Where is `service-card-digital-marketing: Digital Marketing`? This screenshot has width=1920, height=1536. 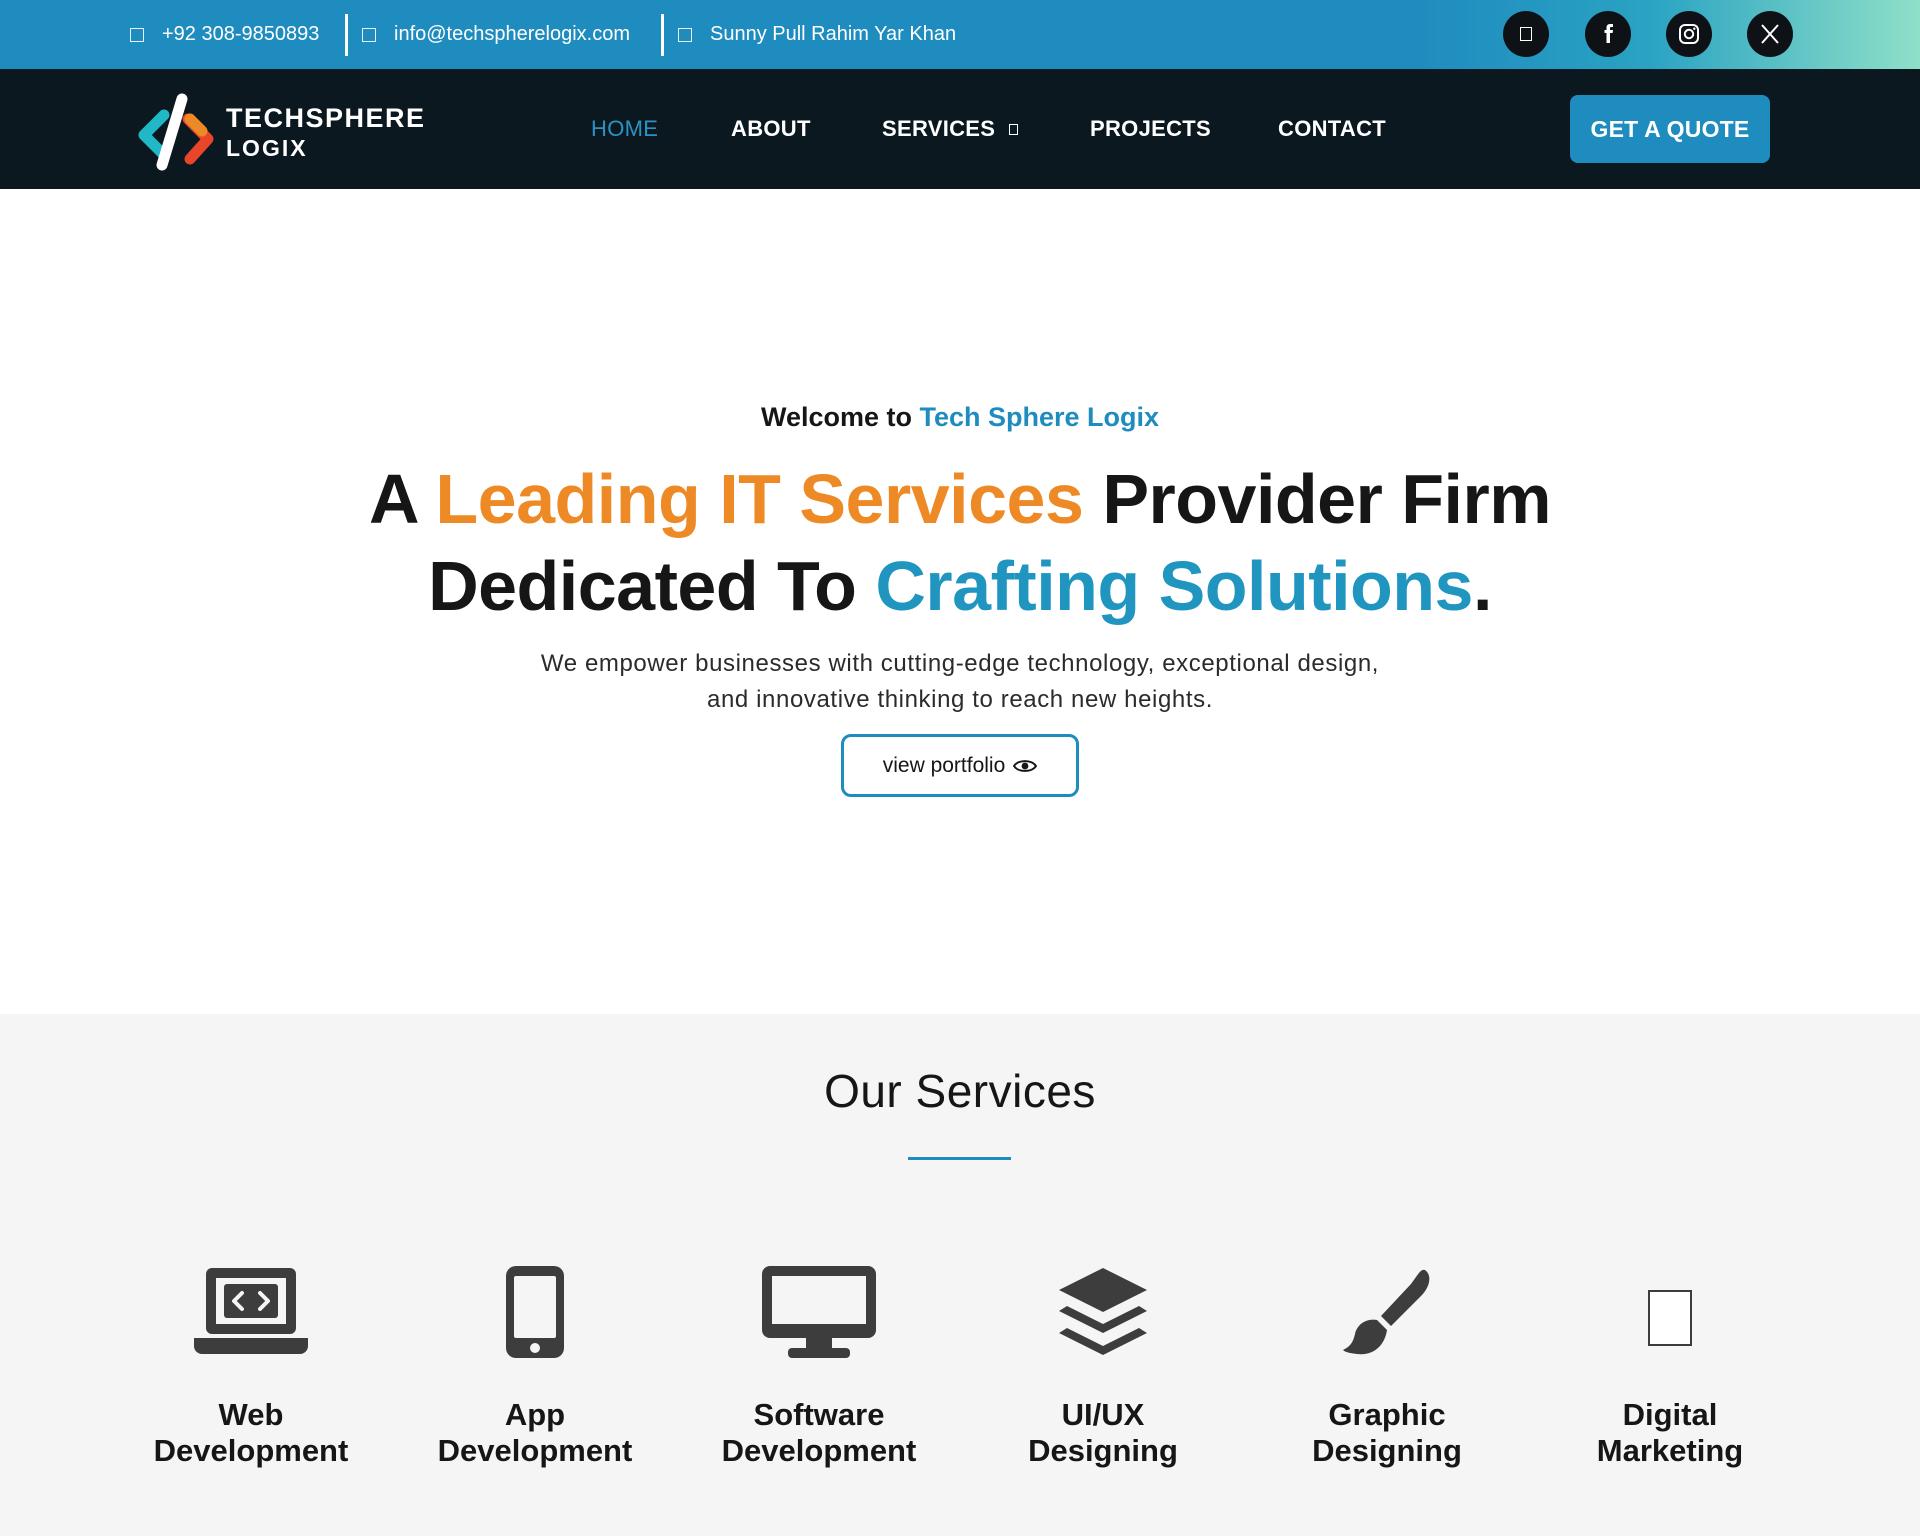 service-card-digital-marketing: Digital Marketing is located at coordinates (1670, 1364).